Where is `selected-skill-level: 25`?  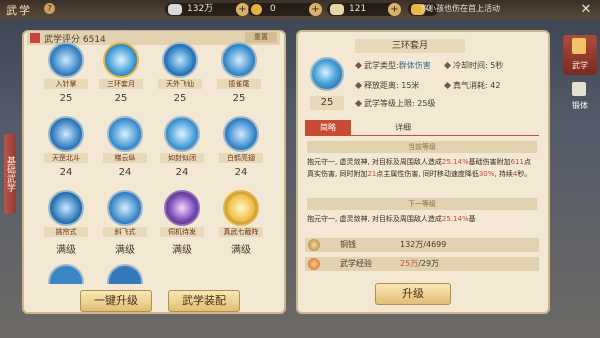
selected-skill-level: 25 is located at coordinates (327, 103).